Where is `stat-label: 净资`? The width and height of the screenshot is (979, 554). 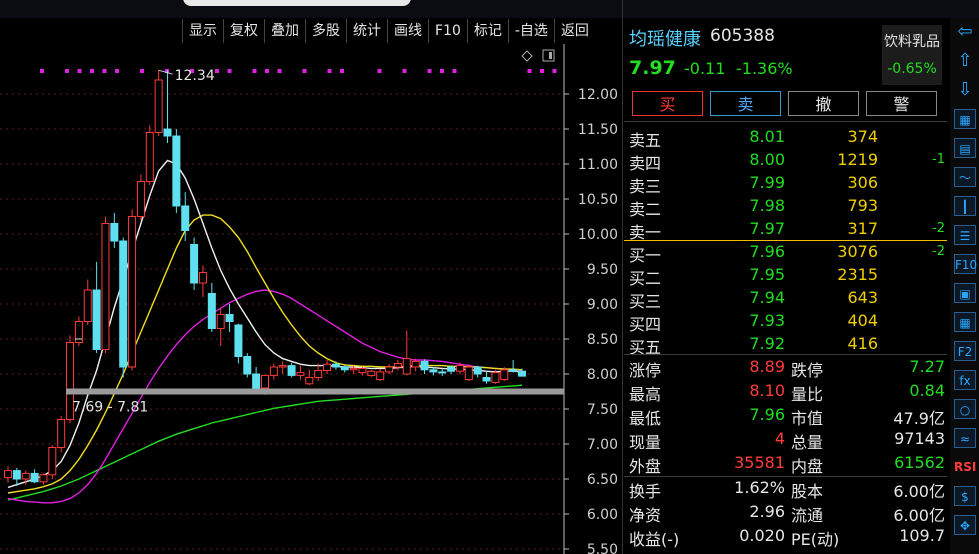 stat-label: 净资 is located at coordinates (645, 515).